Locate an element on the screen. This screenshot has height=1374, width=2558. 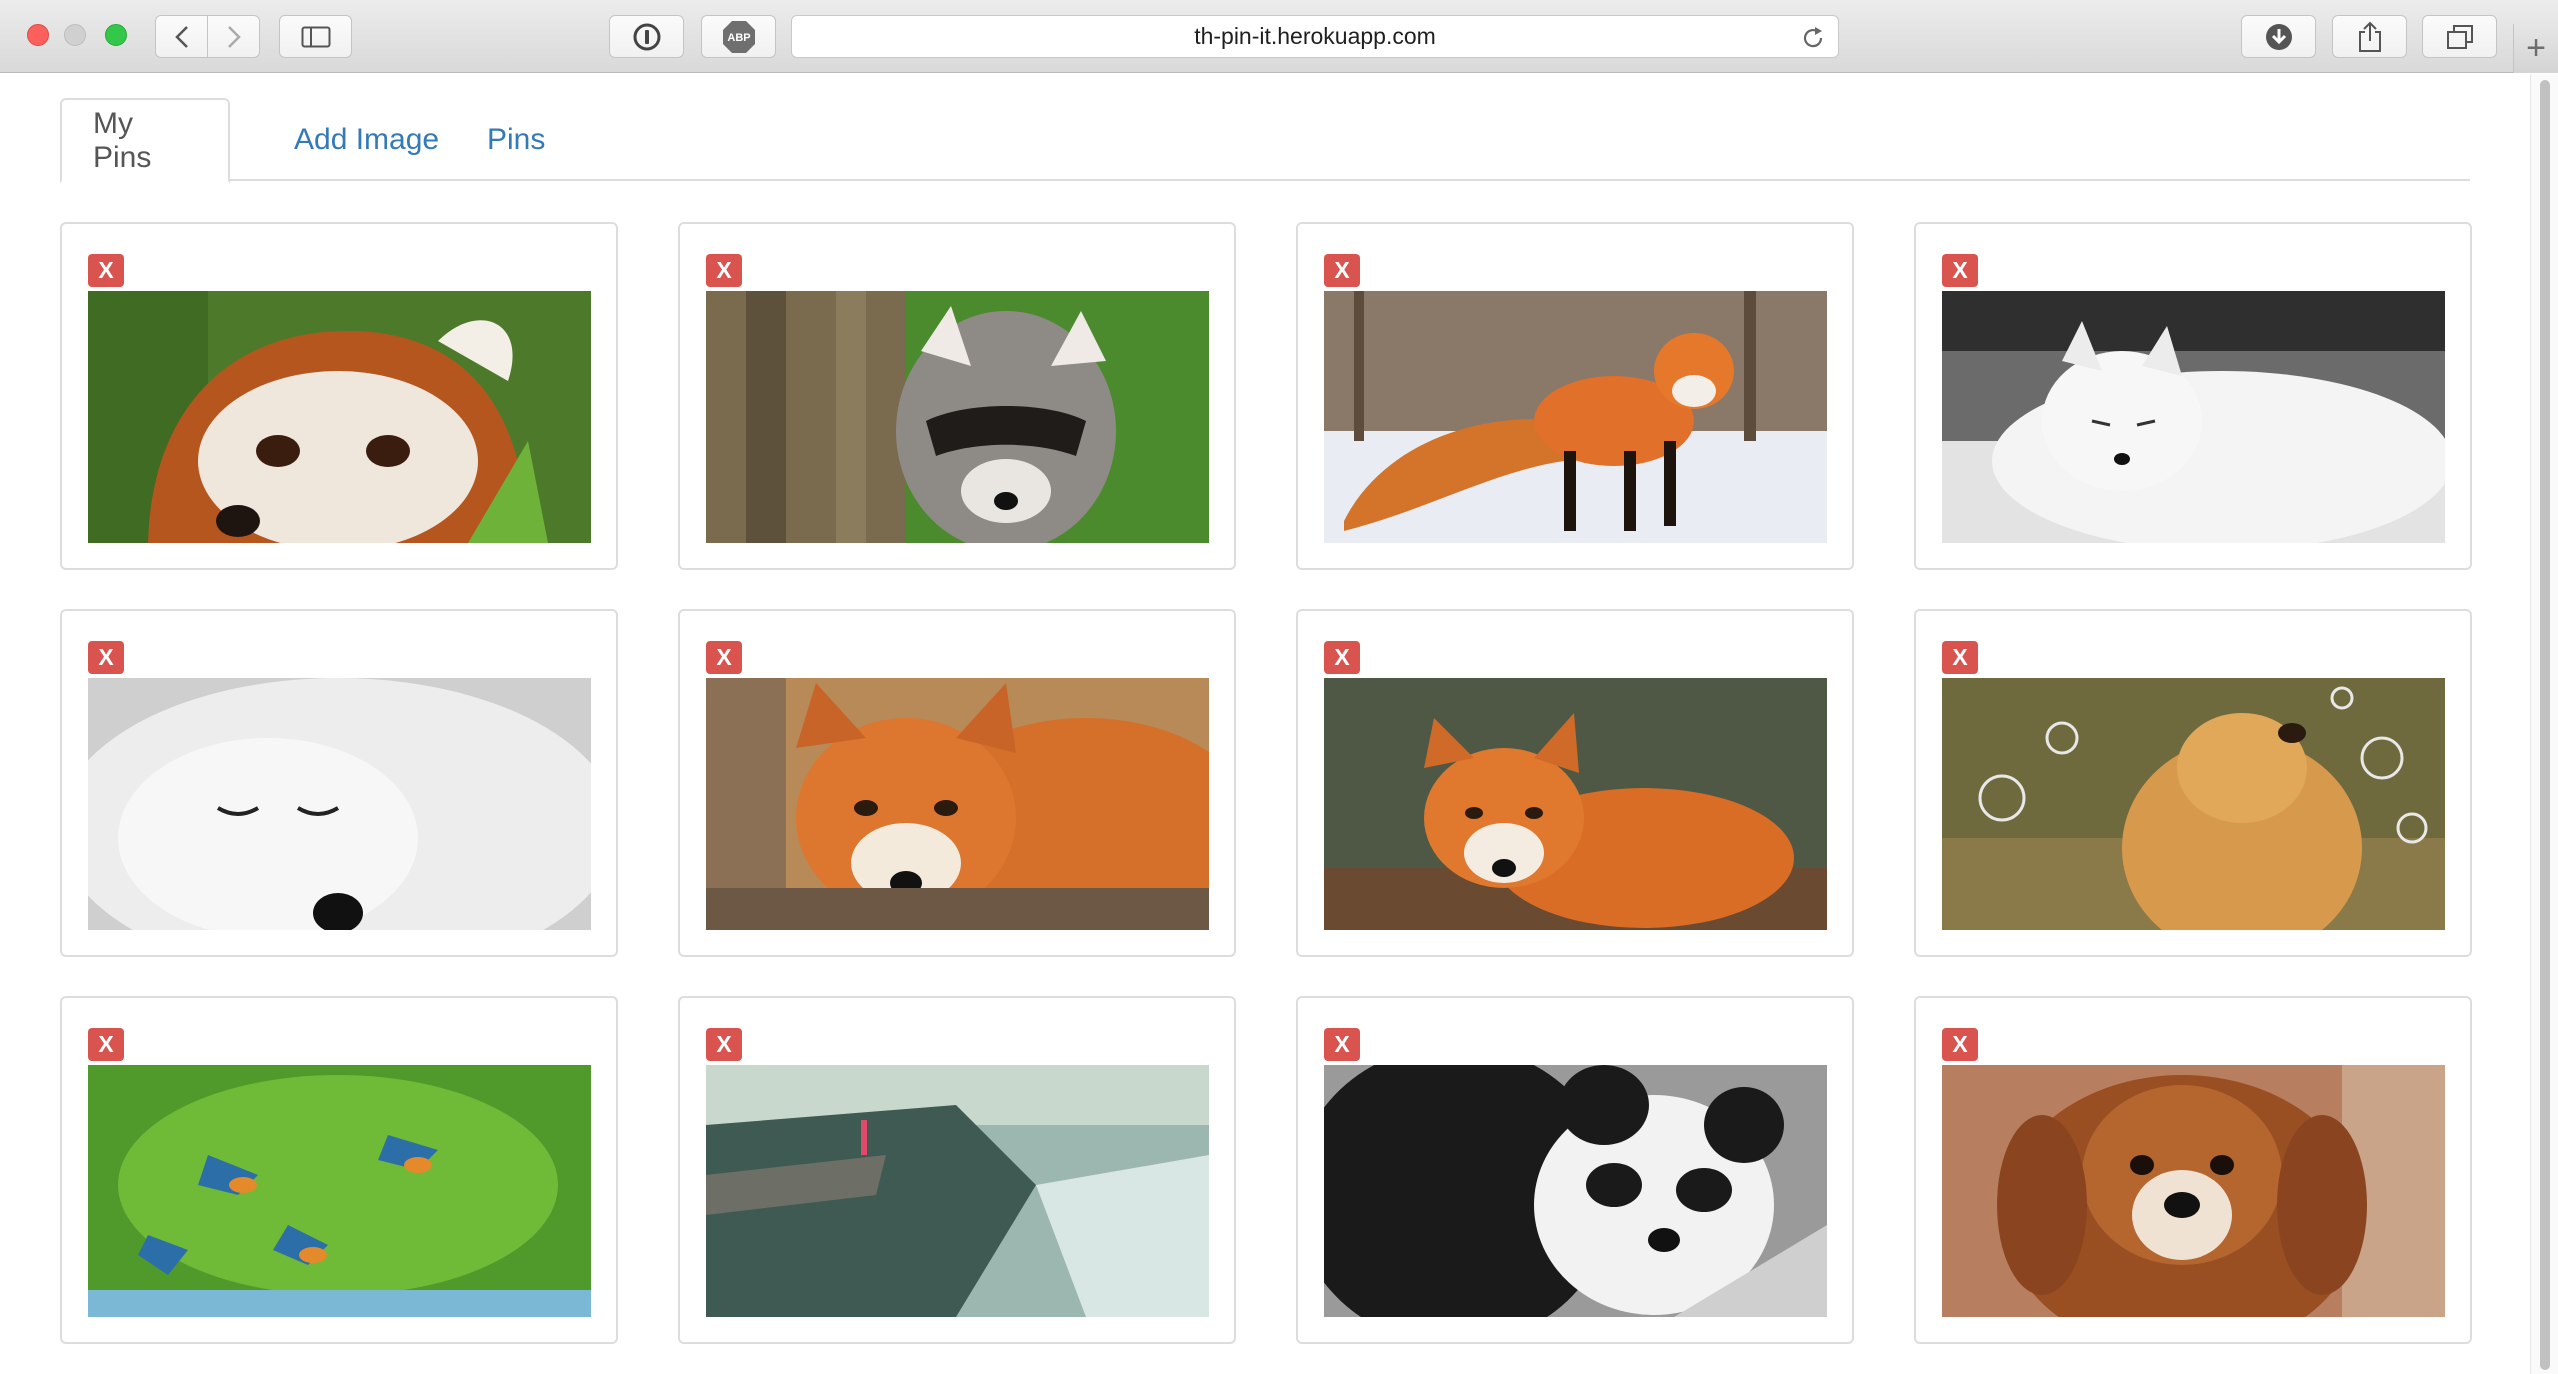
pin-image-arctic-fox is located at coordinates (2193, 417).